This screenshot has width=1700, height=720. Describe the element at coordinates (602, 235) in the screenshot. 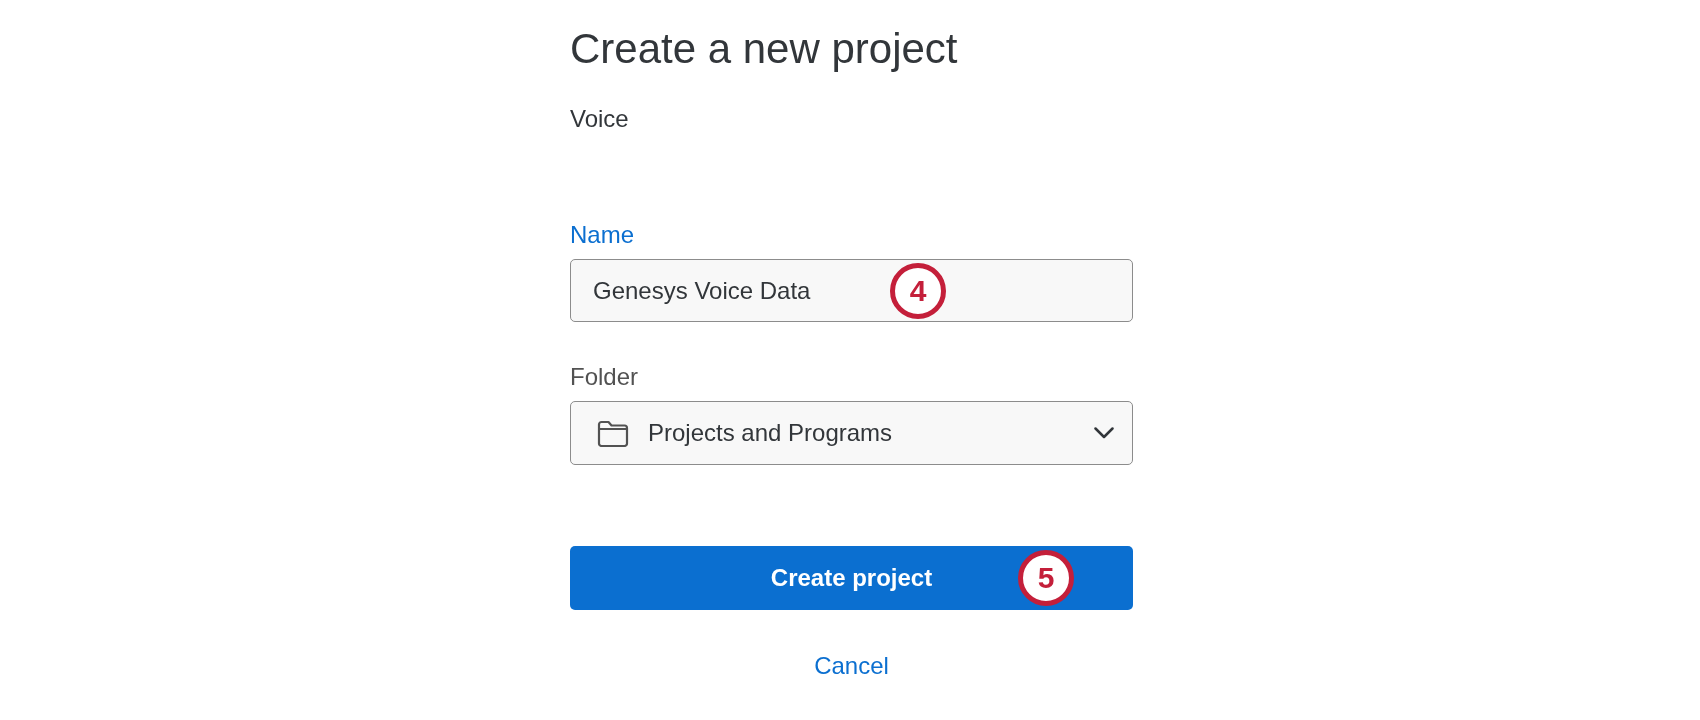

I see `field-label: Name` at that location.